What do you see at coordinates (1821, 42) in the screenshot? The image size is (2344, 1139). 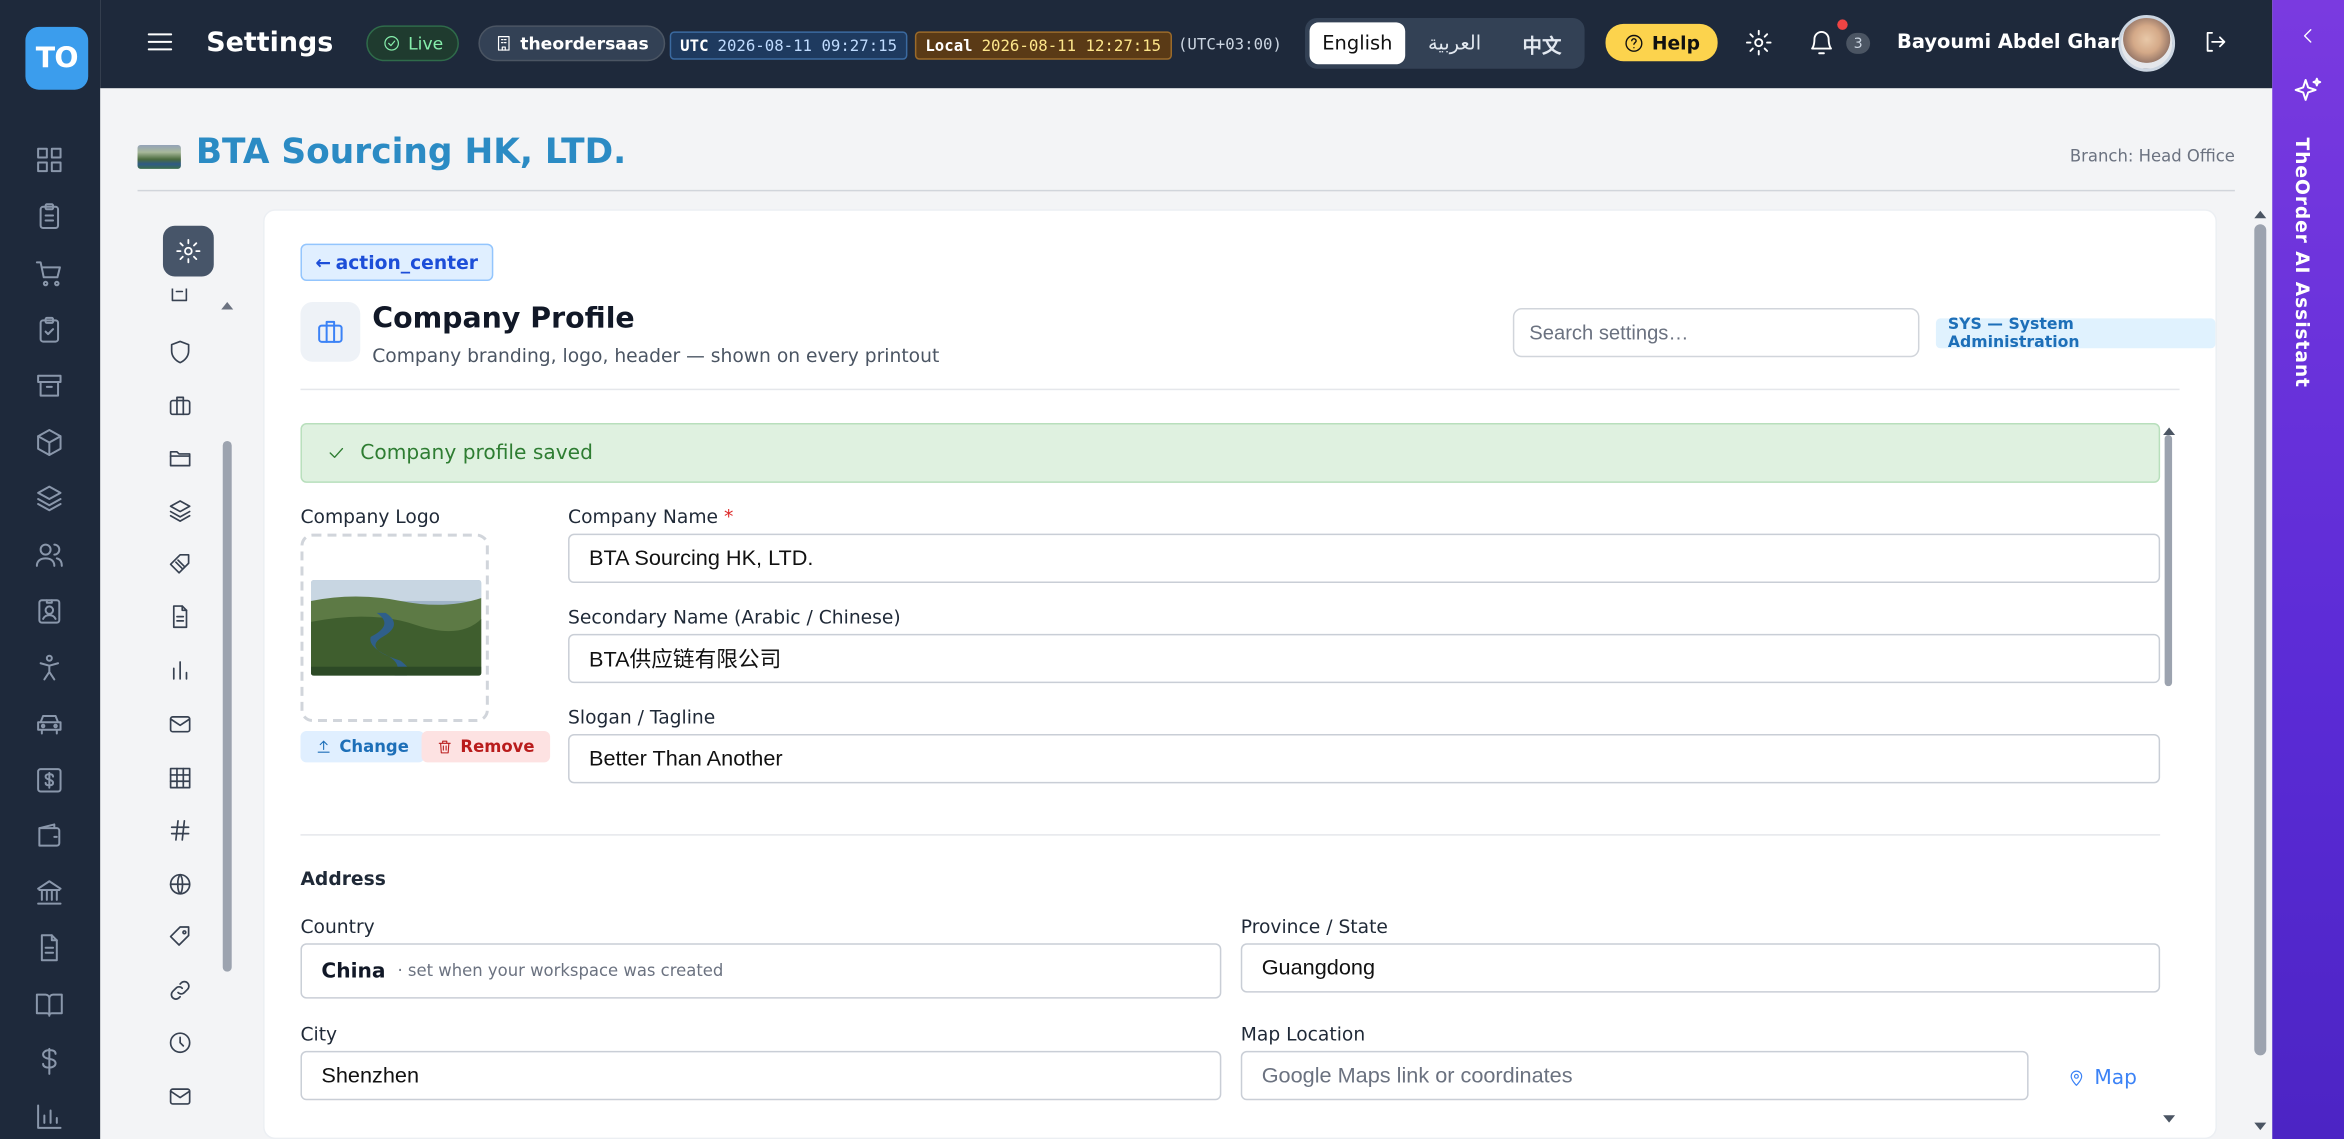 I see `bell-icon` at bounding box center [1821, 42].